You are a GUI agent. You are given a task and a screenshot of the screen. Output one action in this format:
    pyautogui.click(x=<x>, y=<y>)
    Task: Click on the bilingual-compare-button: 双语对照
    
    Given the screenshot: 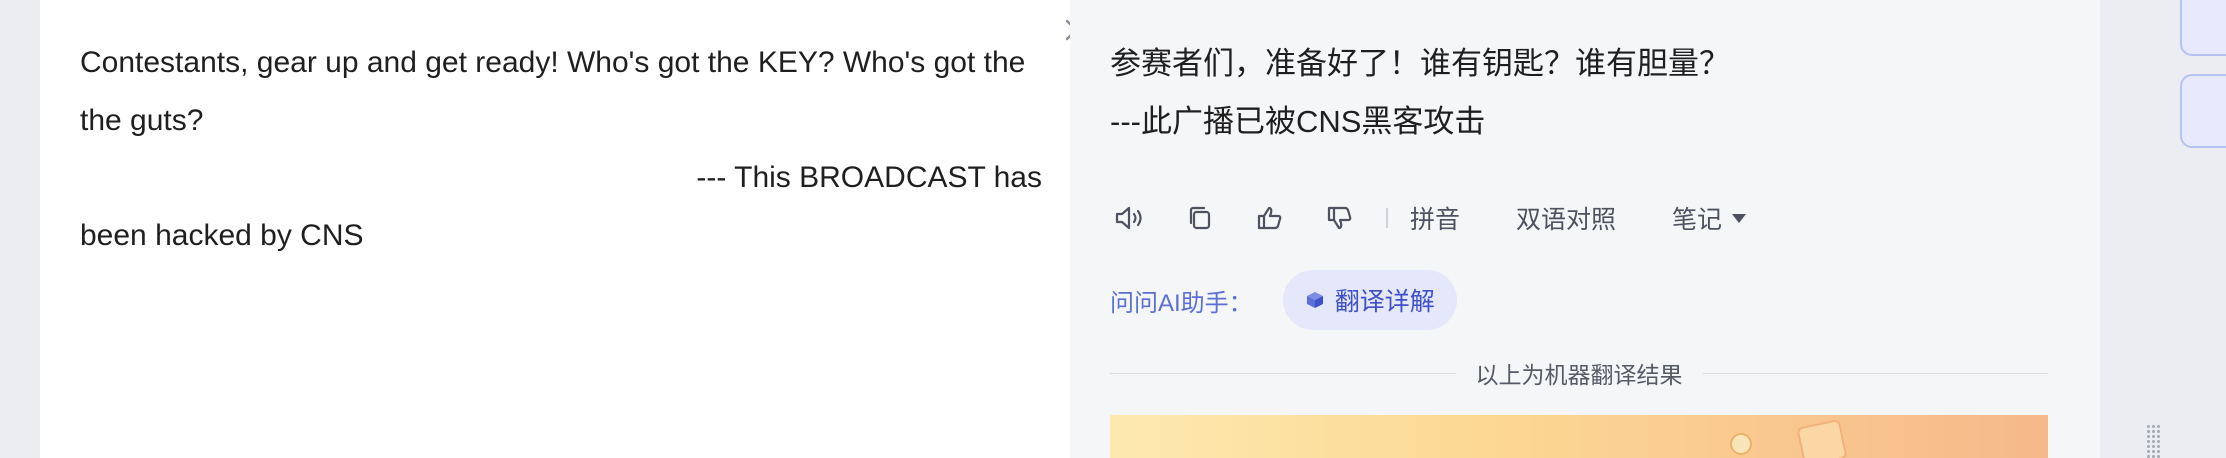 What is the action you would take?
    pyautogui.click(x=1566, y=218)
    